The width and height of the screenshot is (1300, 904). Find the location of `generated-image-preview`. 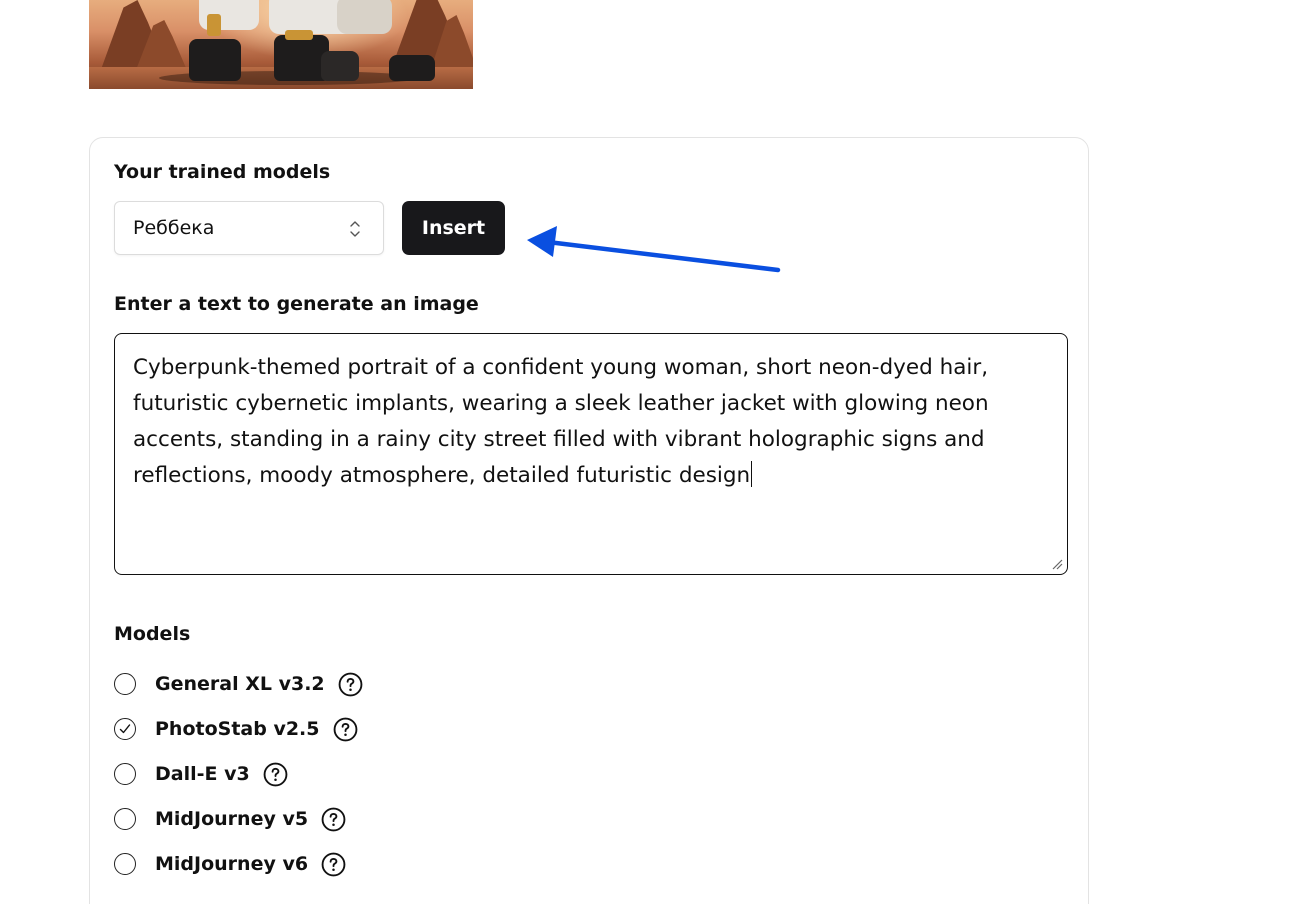

generated-image-preview is located at coordinates (281, 44).